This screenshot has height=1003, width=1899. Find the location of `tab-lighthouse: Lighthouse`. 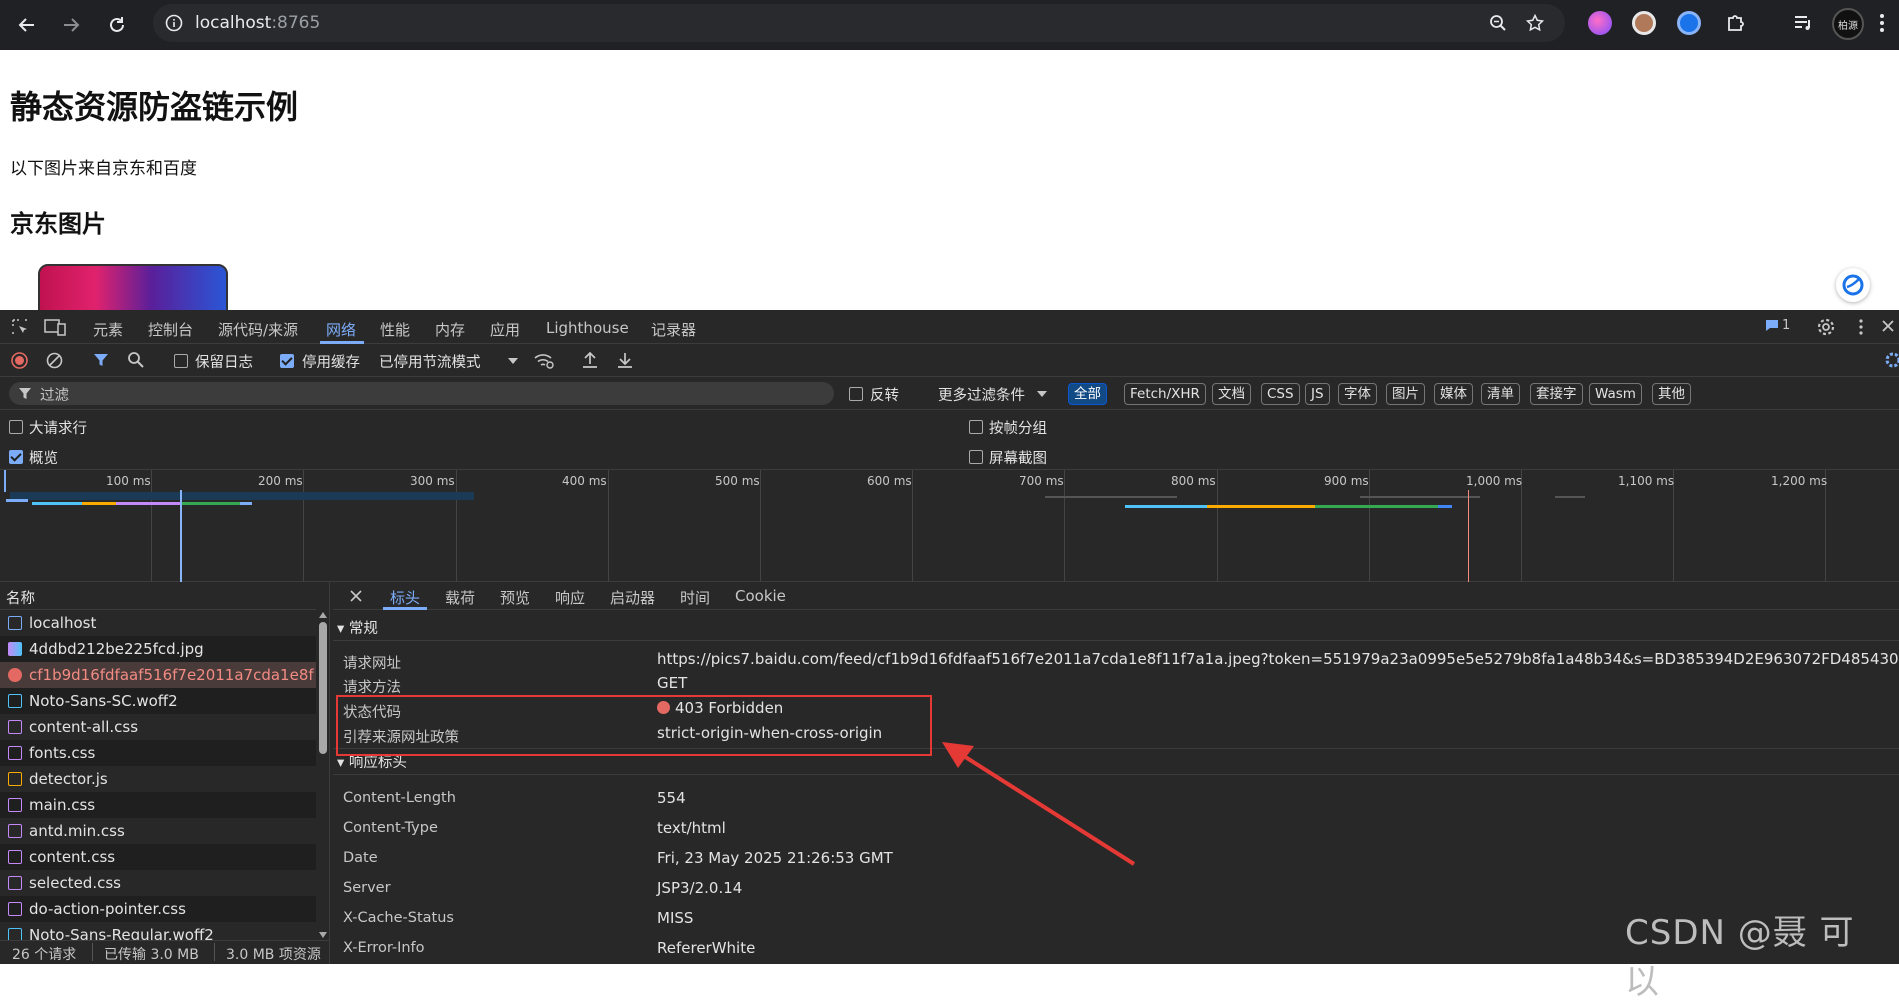

tab-lighthouse: Lighthouse is located at coordinates (587, 328).